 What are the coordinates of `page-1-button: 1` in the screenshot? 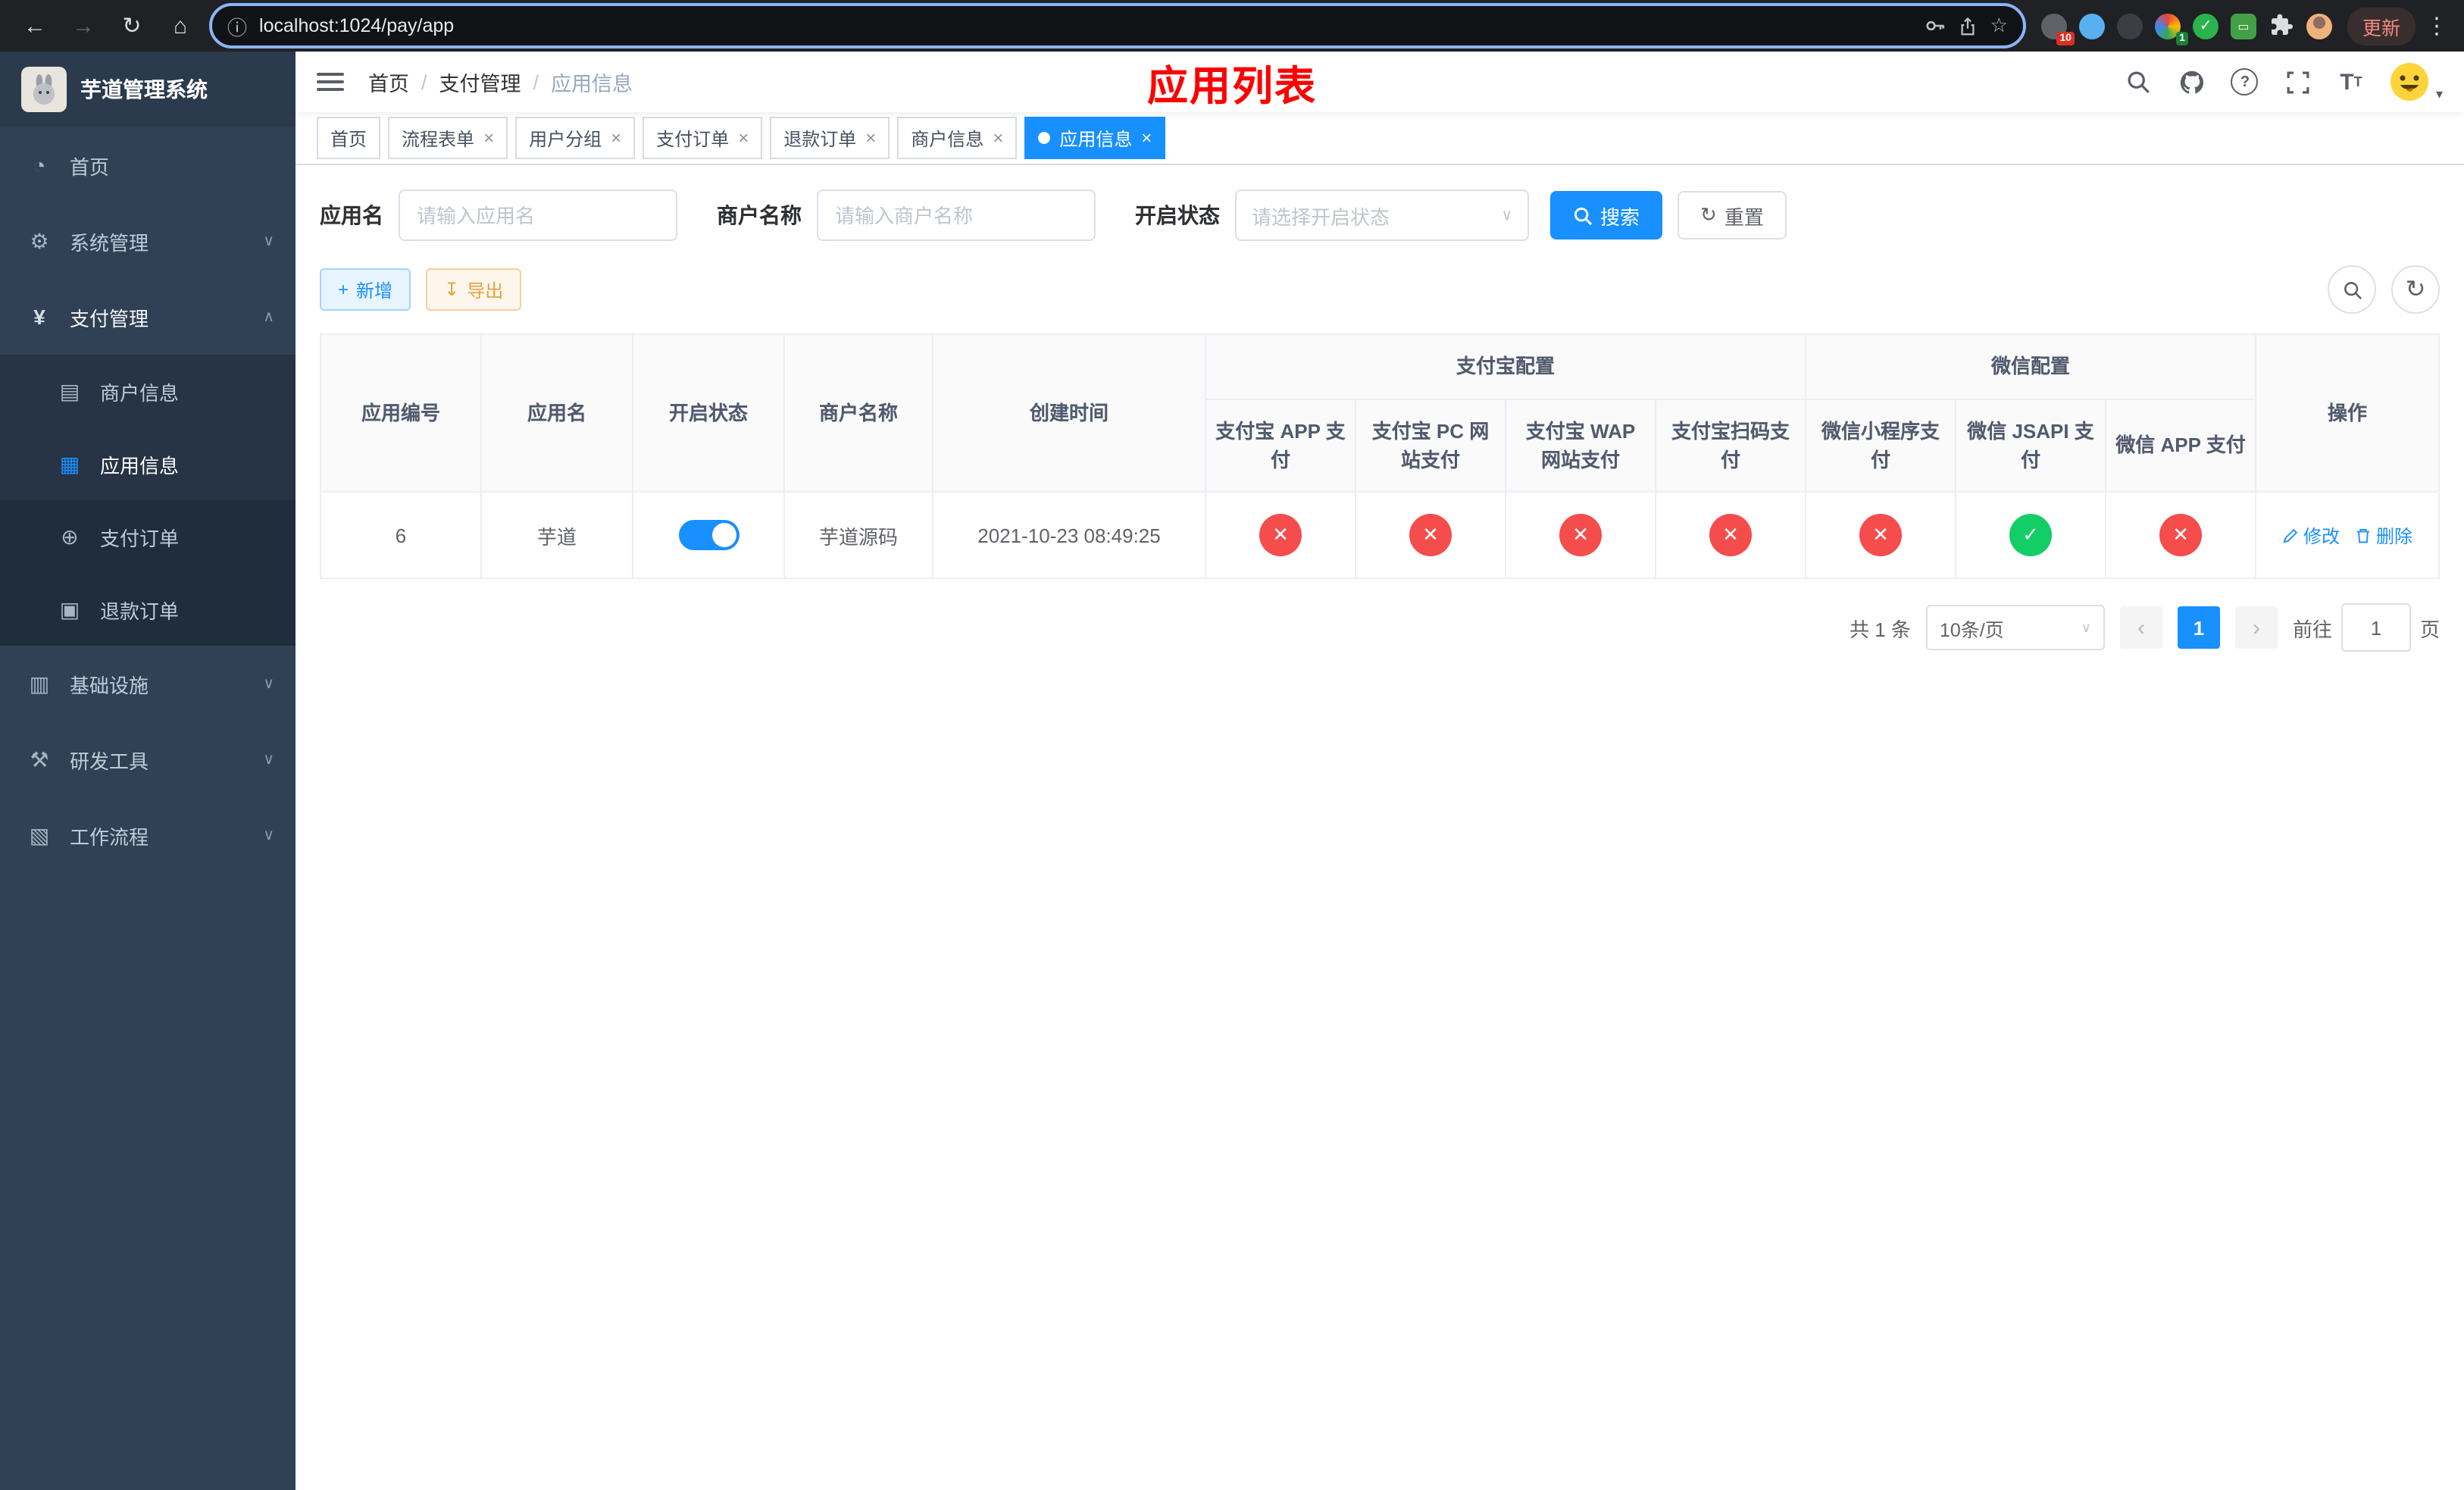 It's located at (2198, 627).